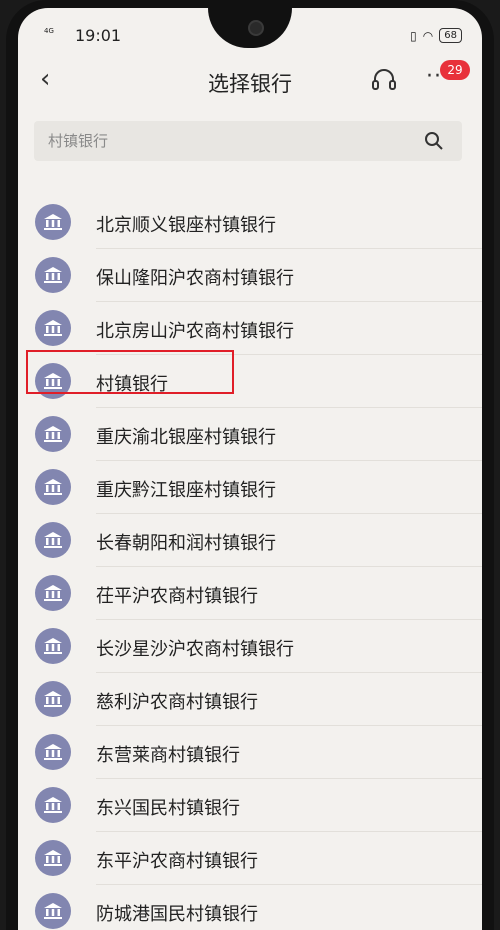 Image resolution: width=500 pixels, height=930 pixels. I want to click on bank-list-item: 防城港国民村镇银行, so click(250, 907).